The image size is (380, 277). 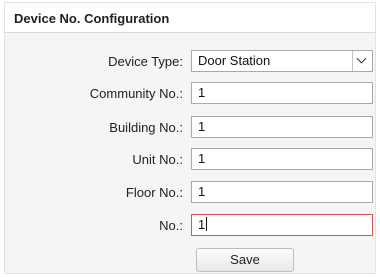 What do you see at coordinates (136, 93) in the screenshot?
I see `community-no-label: Community No.:` at bounding box center [136, 93].